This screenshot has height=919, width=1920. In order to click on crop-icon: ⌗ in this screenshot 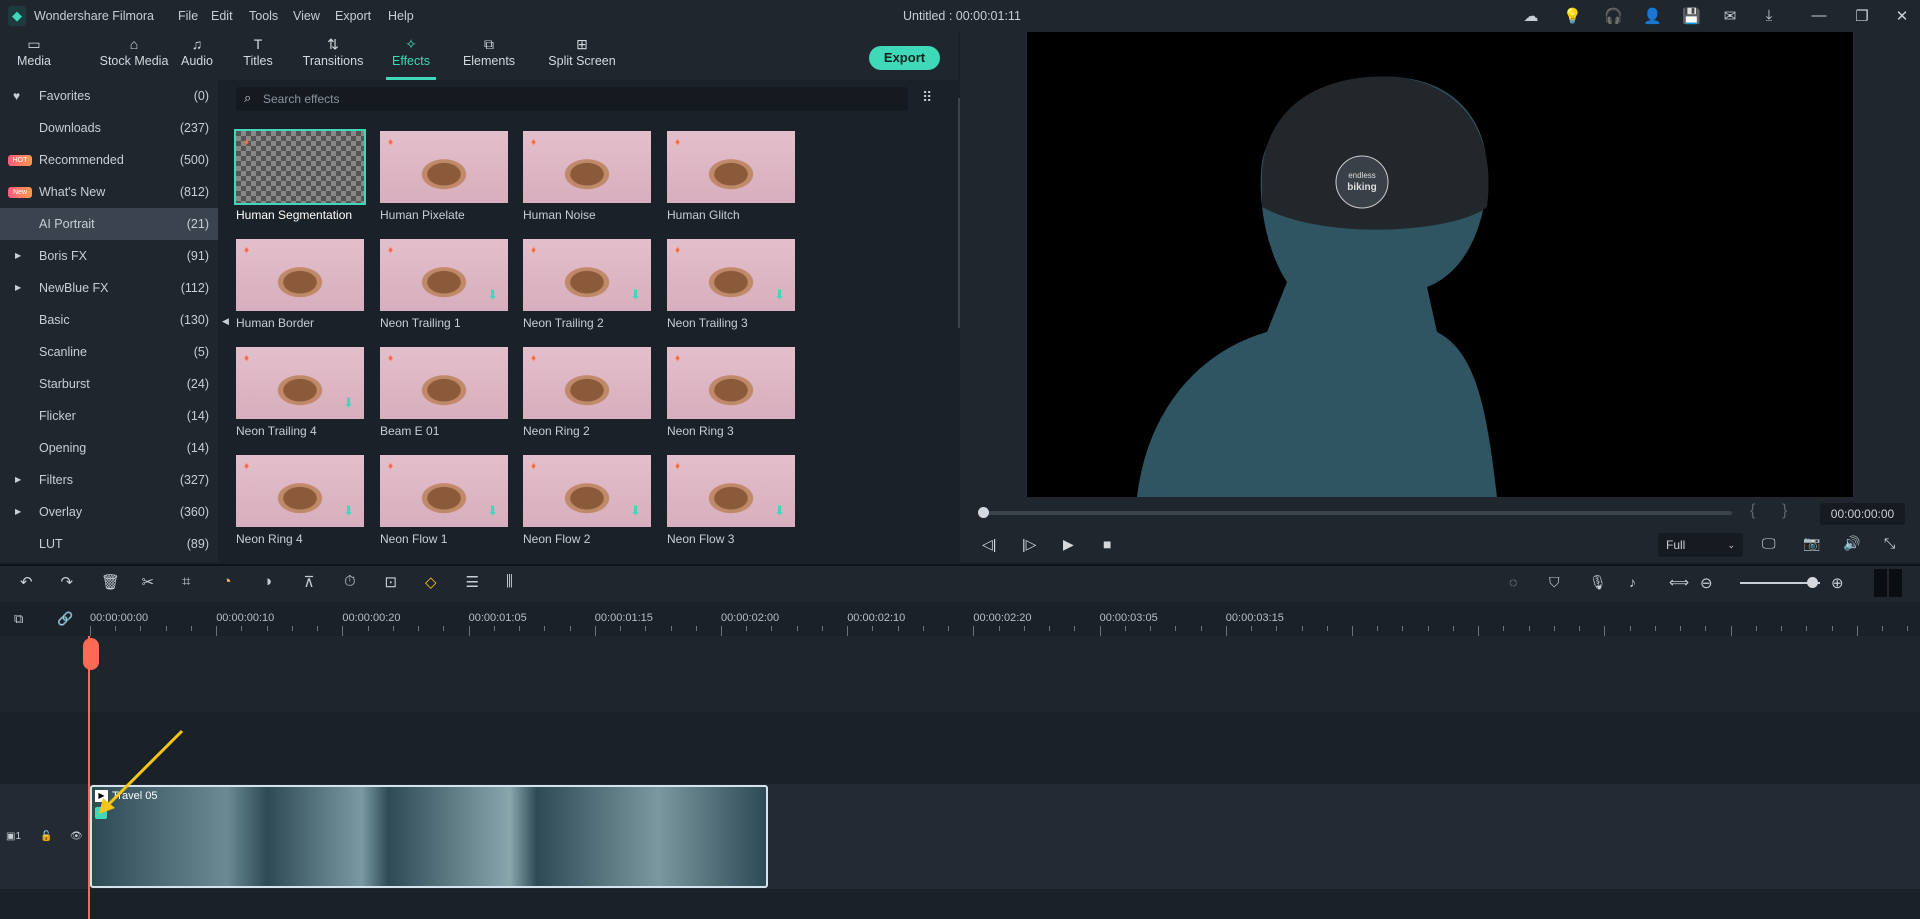, I will do `click(186, 581)`.